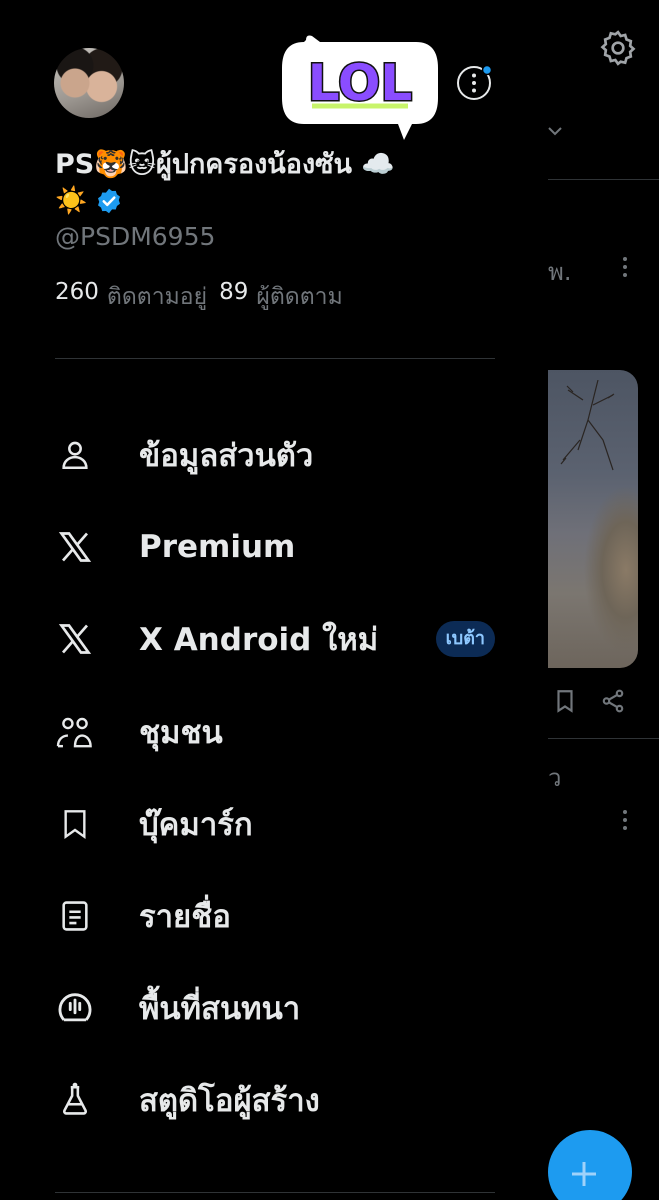 The image size is (659, 1200). What do you see at coordinates (77, 292) in the screenshot?
I see `following-count: 260` at bounding box center [77, 292].